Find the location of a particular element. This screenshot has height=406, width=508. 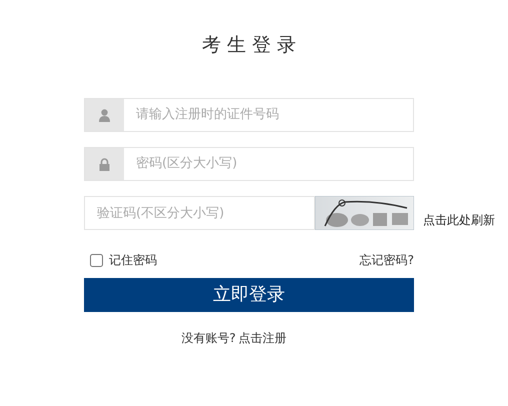

refresh-link: 点击此处刷新 is located at coordinates (459, 220).